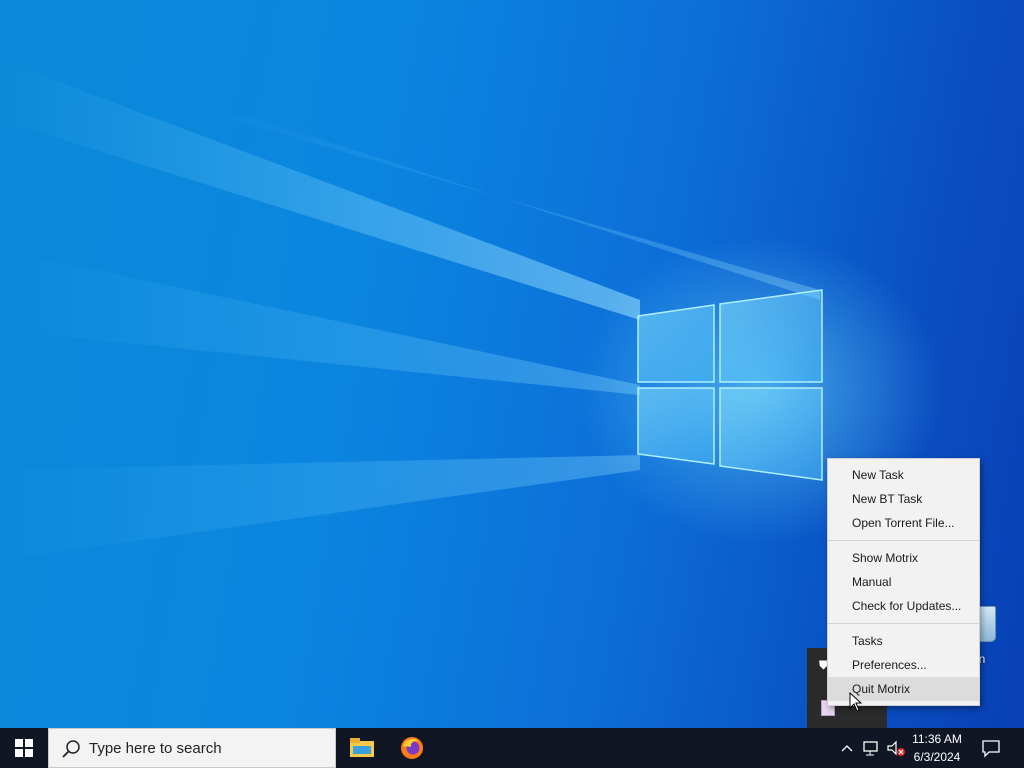 The height and width of the screenshot is (768, 1024). I want to click on network-icon, so click(871, 748).